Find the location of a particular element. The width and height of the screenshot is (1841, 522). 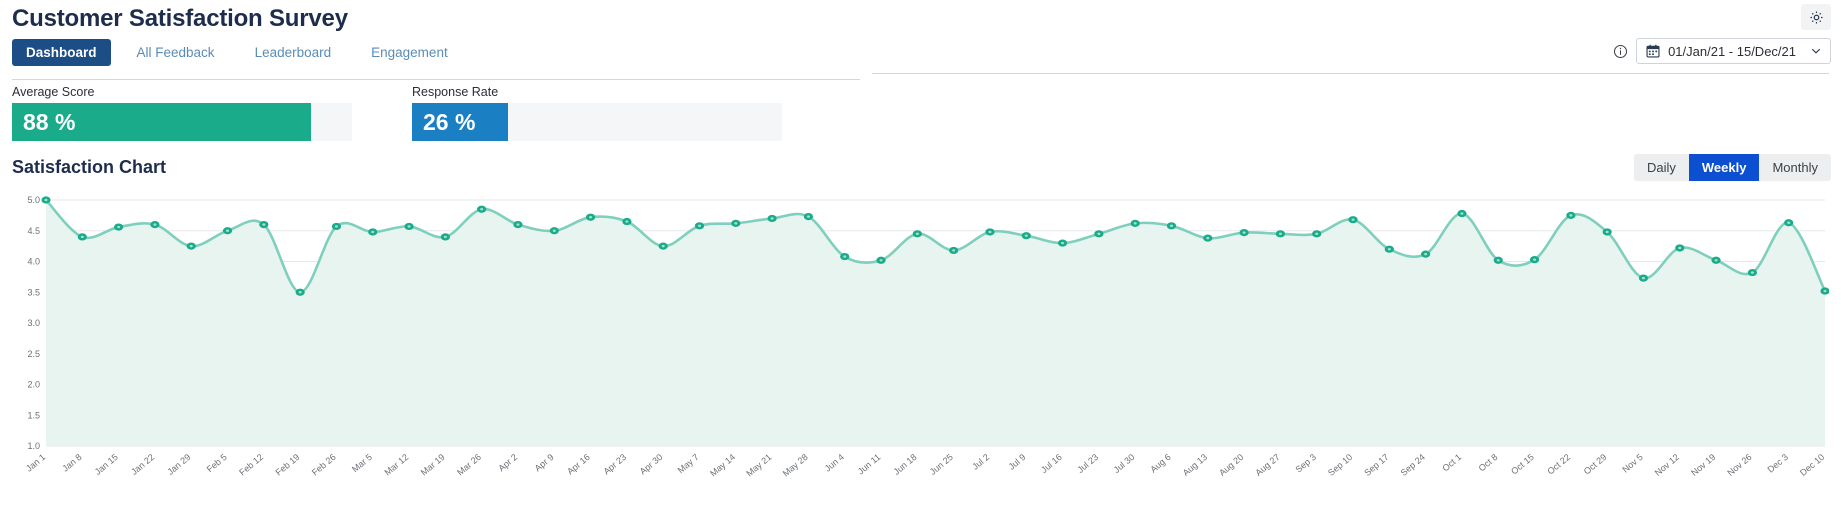

x-axis-tick-label: Aug 27 is located at coordinates (1267, 465).